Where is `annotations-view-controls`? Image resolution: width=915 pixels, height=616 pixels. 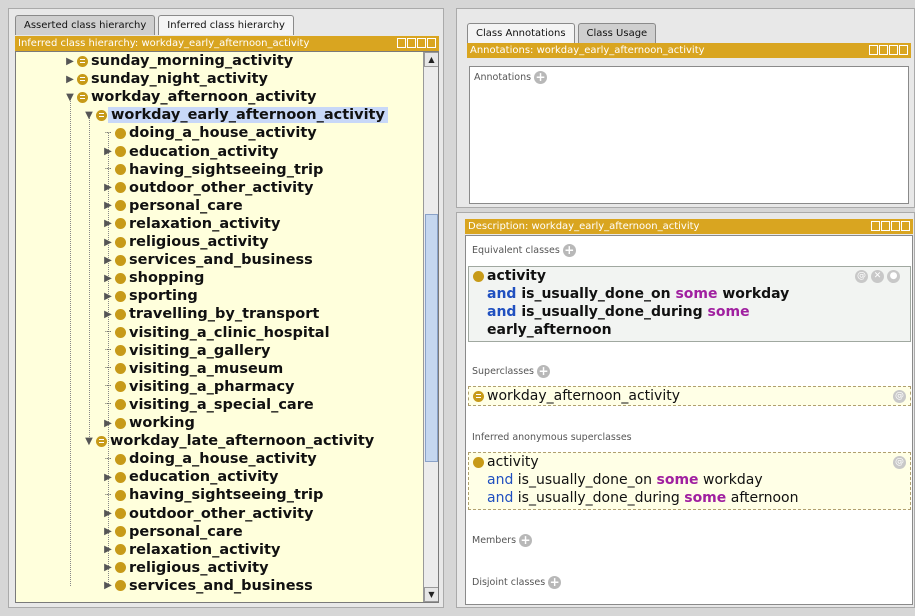
annotations-view-controls is located at coordinates (888, 50).